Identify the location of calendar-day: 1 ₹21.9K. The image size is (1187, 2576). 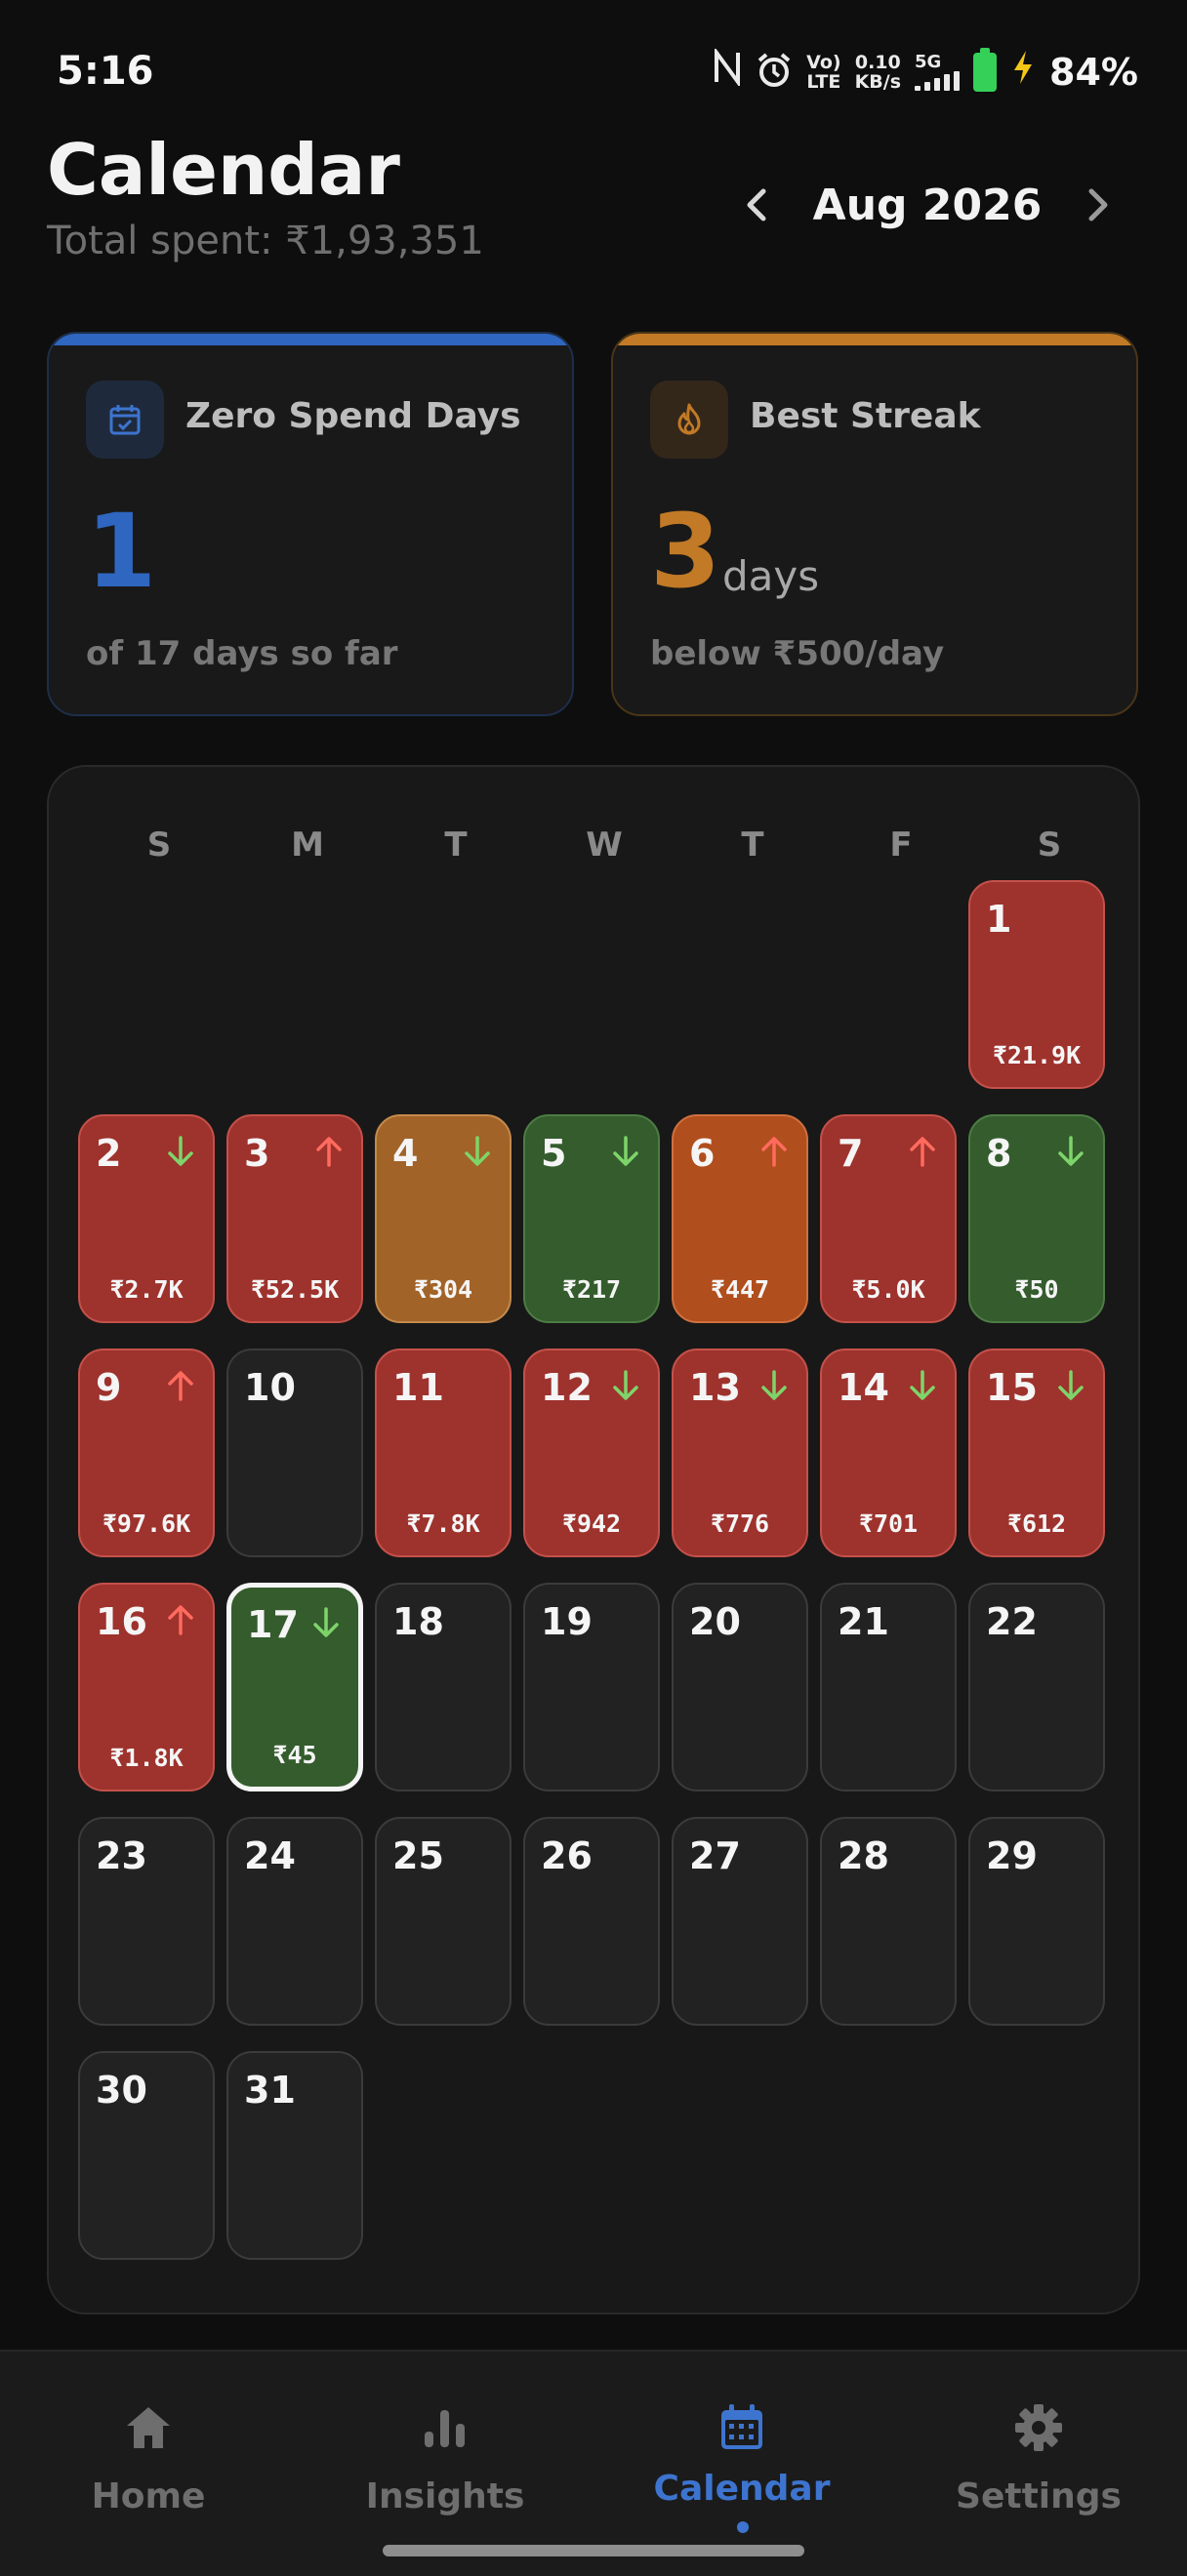
(1036, 984).